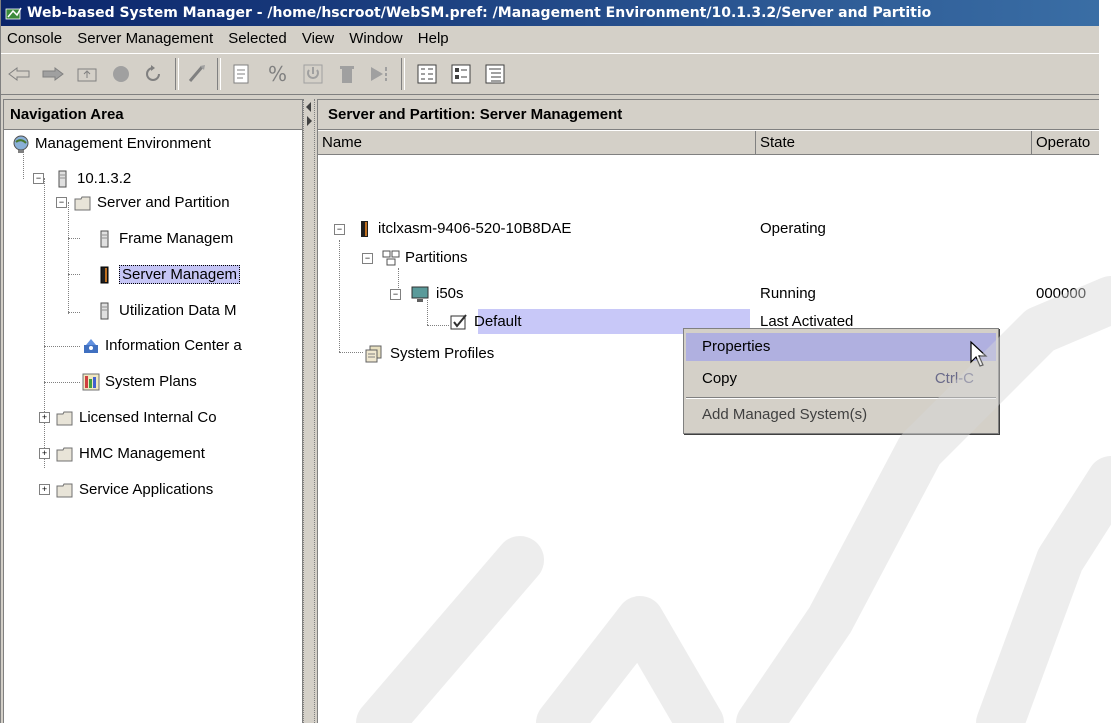 The width and height of the screenshot is (1111, 723). I want to click on tree-label: System Plans, so click(151, 381).